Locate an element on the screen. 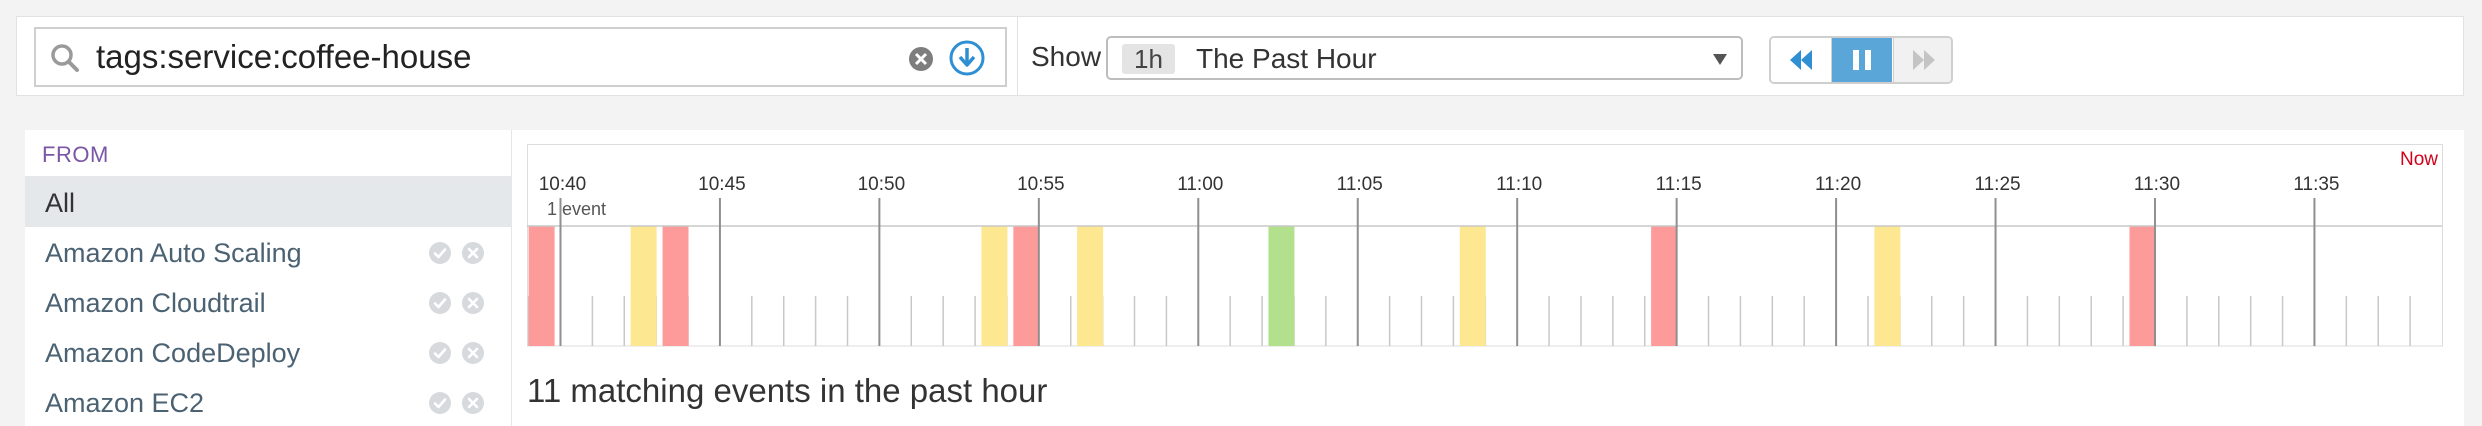 The height and width of the screenshot is (426, 2482). fast-forward-icon is located at coordinates (1924, 60).